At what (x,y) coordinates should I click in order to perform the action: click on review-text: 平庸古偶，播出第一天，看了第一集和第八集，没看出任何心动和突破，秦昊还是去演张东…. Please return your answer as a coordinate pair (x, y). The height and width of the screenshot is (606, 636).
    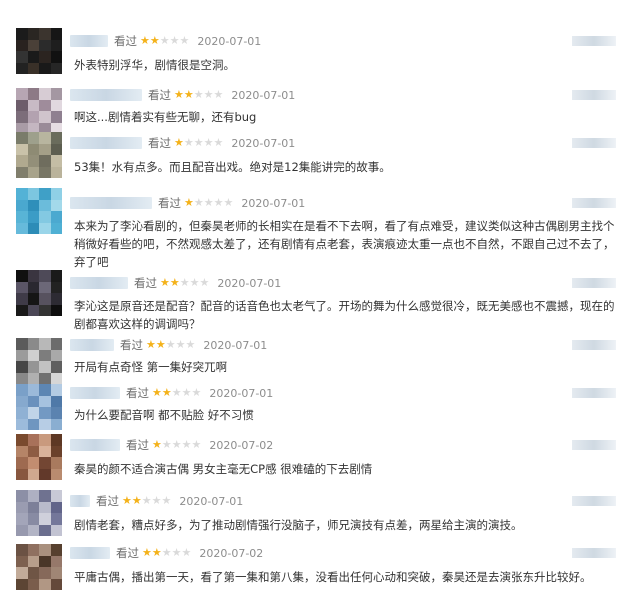
    Looking at the image, I should click on (333, 577).